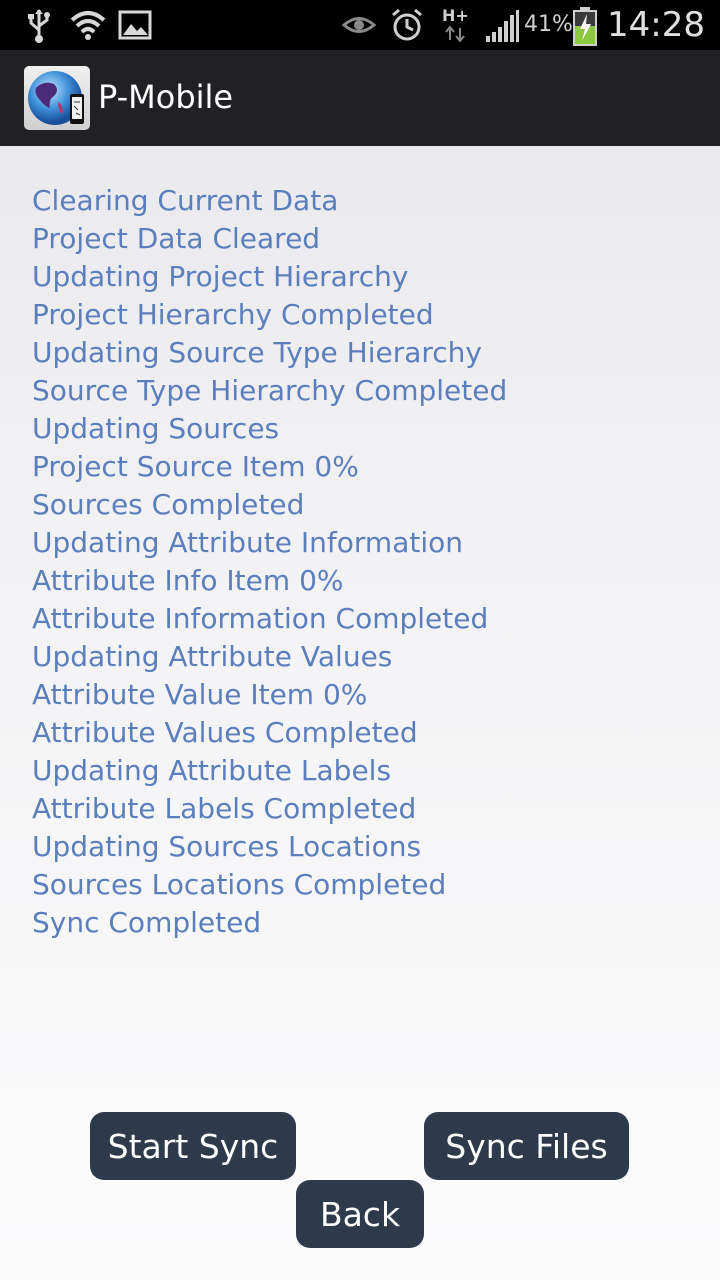 Image resolution: width=720 pixels, height=1280 pixels. Describe the element at coordinates (502, 26) in the screenshot. I see `signal-icon` at that location.